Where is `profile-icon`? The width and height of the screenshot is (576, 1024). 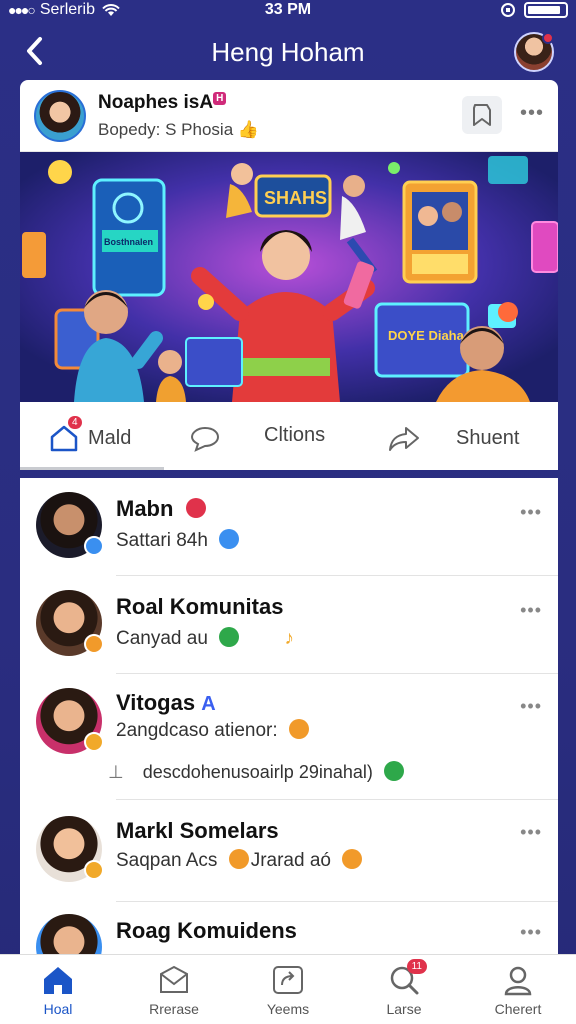 profile-icon is located at coordinates (518, 980).